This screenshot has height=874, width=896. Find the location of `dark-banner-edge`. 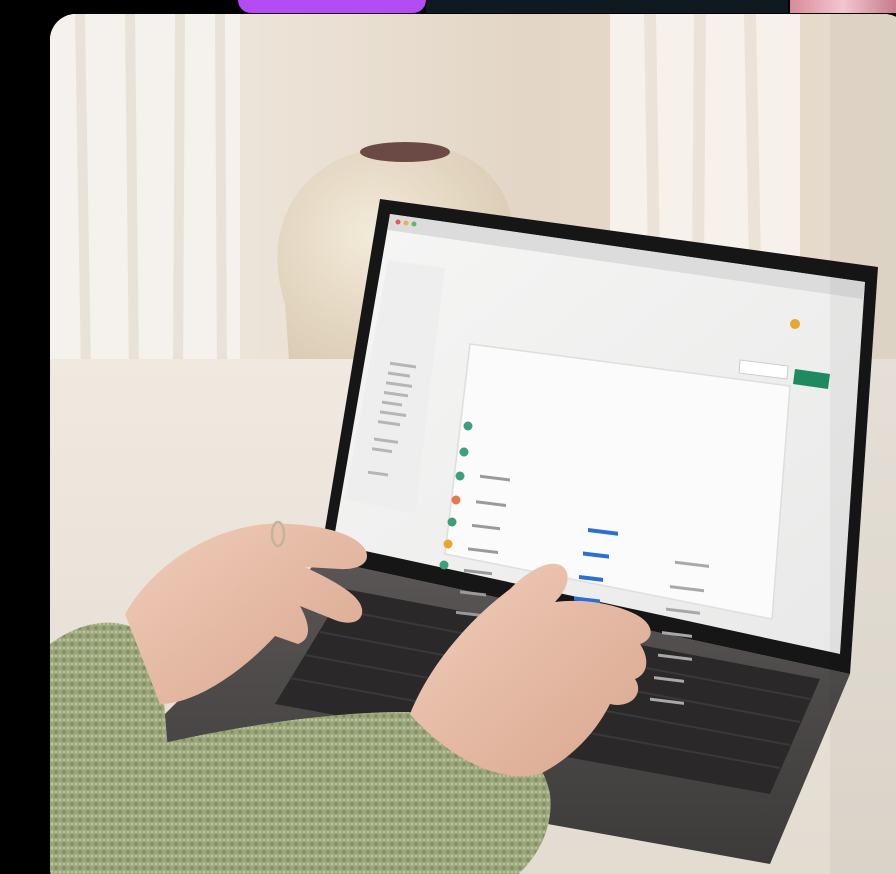

dark-banner-edge is located at coordinates (607, 6).